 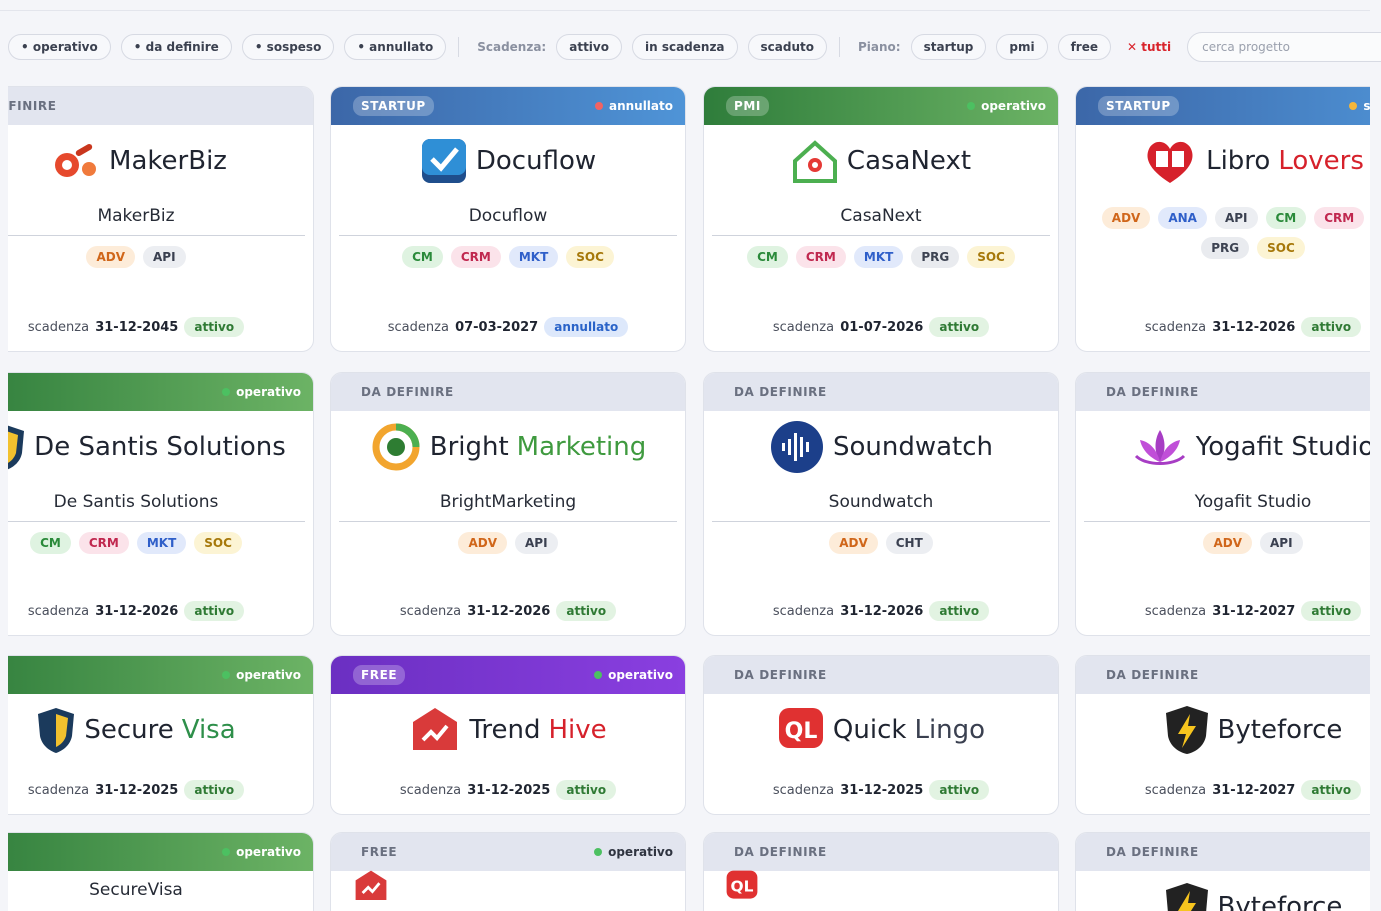 I want to click on project-logo: QL Quick Lingo, so click(x=881, y=730).